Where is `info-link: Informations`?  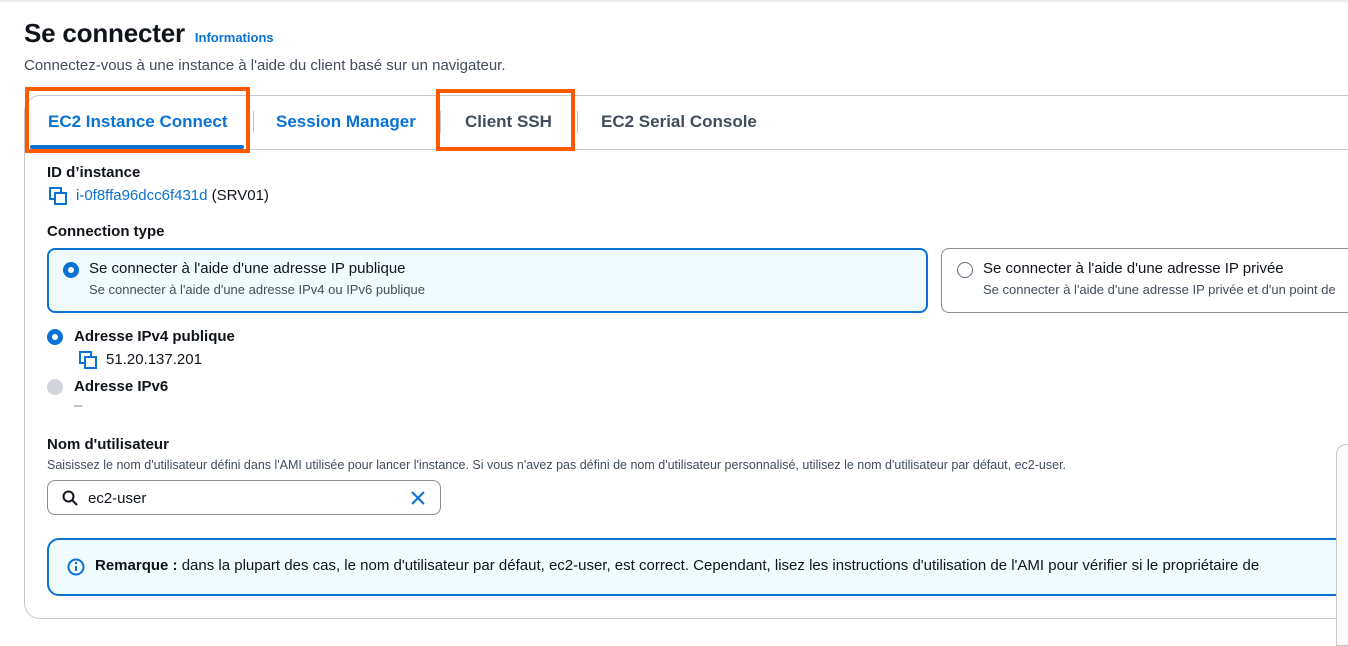
info-link: Informations is located at coordinates (234, 37).